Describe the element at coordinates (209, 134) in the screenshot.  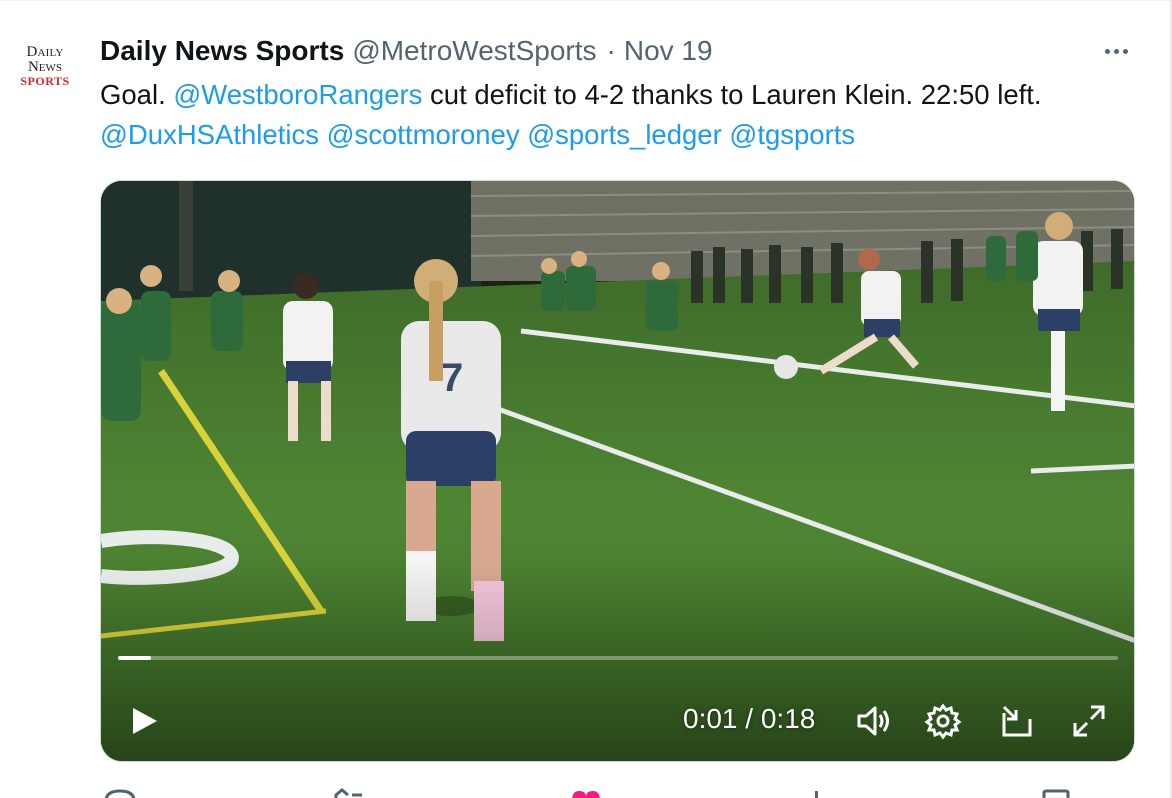
I see `mention-link: @DuxHSAthletics` at that location.